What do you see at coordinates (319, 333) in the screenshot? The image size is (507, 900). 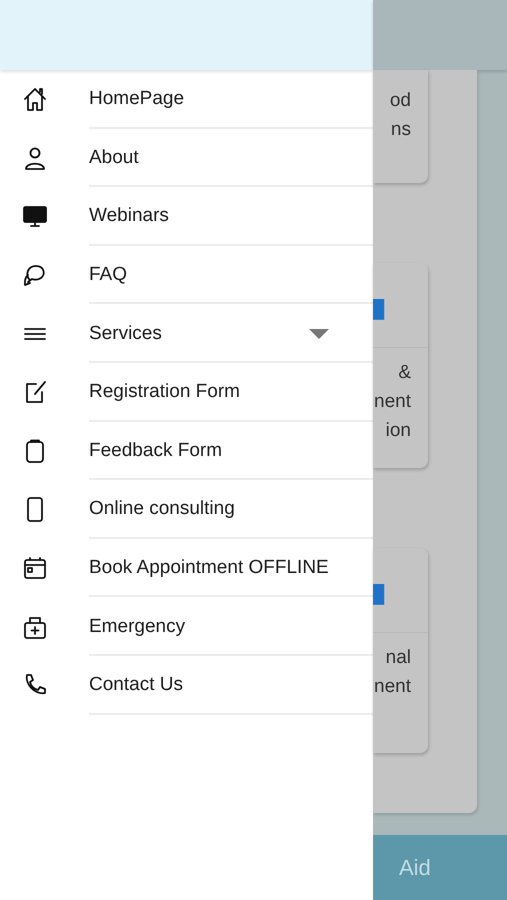 I see `caret-icon` at bounding box center [319, 333].